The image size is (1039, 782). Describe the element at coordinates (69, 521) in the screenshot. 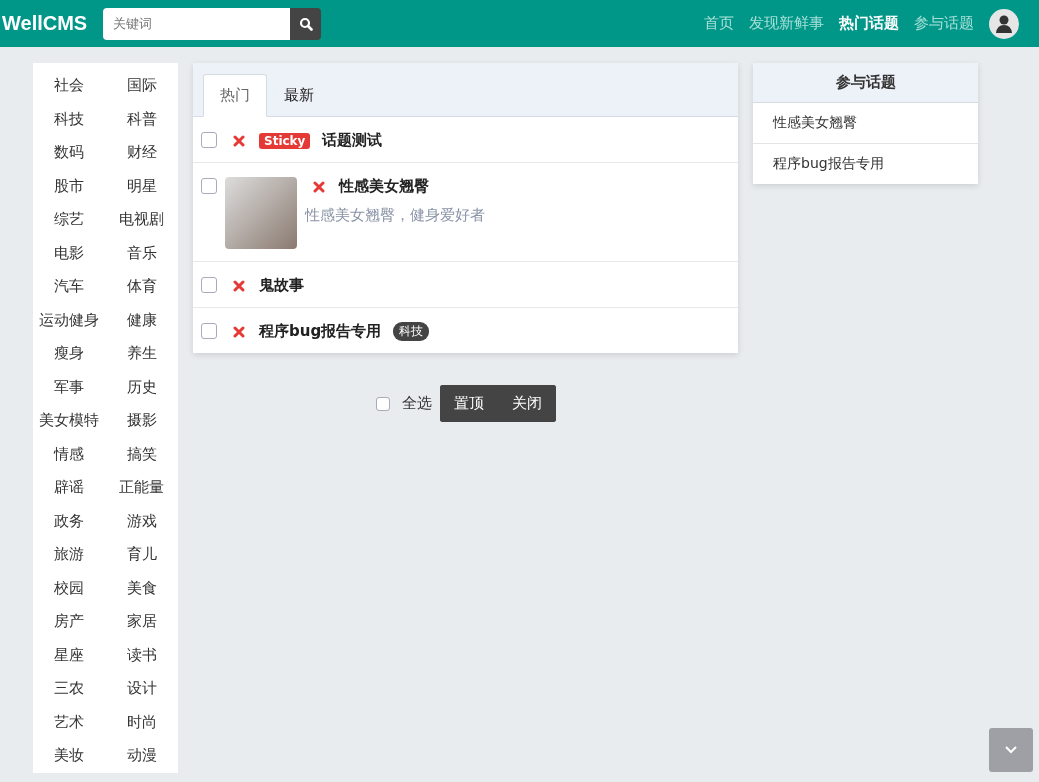

I see `category-link: 政务` at that location.